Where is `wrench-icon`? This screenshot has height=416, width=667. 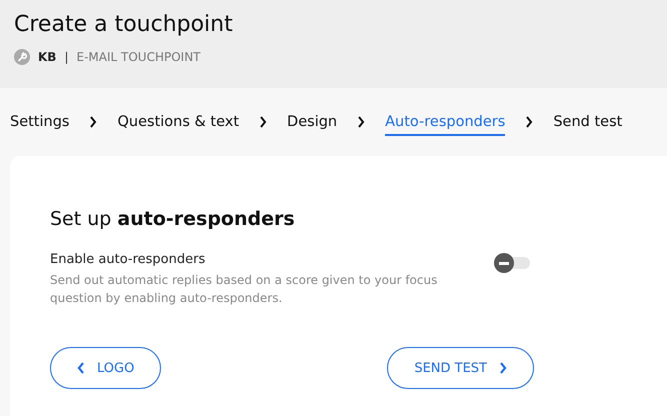 wrench-icon is located at coordinates (22, 57).